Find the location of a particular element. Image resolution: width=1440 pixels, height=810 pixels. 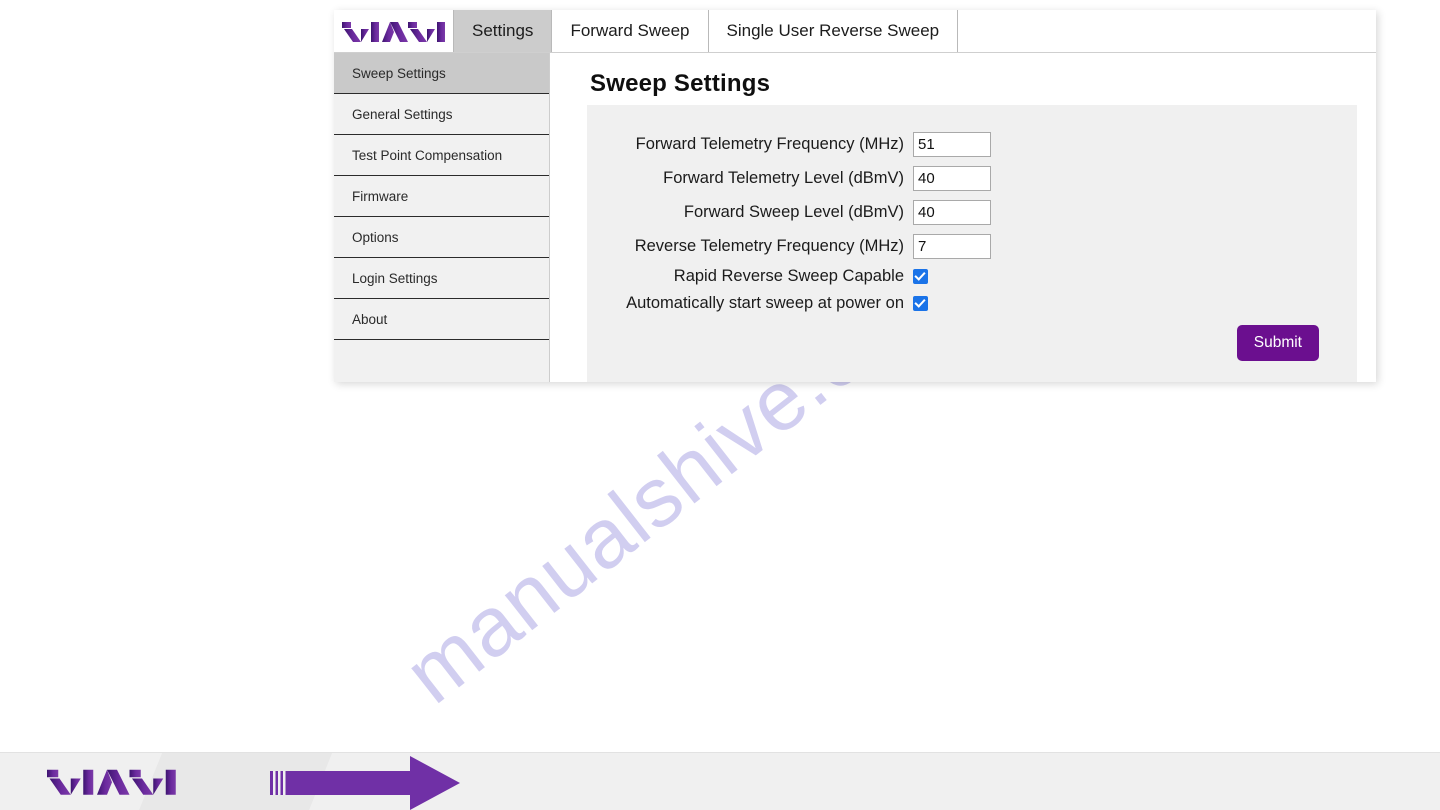

field-label: Forward Telemetry Frequency (MHz) is located at coordinates (769, 143).